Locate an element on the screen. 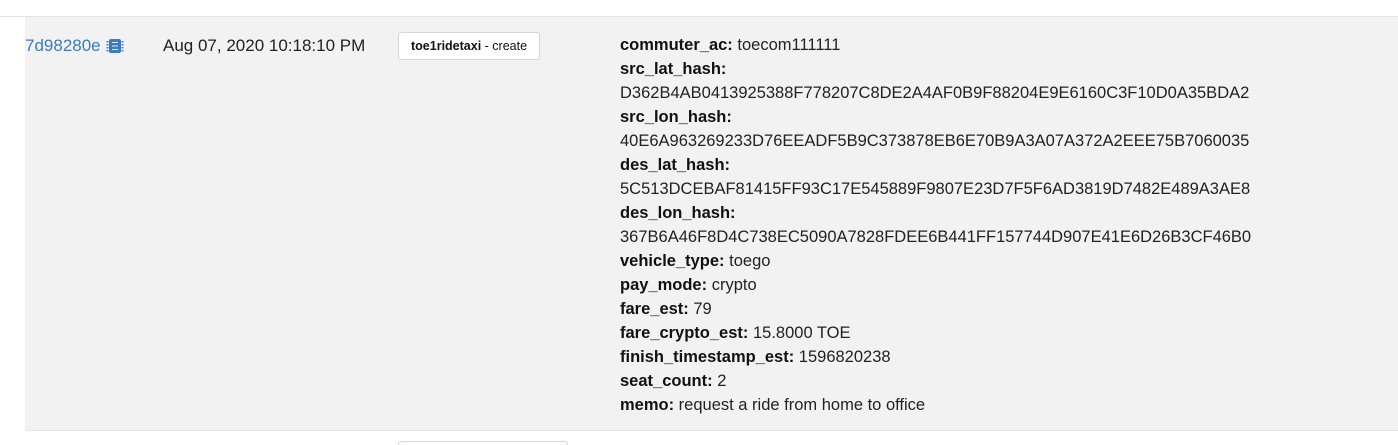 The image size is (1398, 445). field-key: src_lon_hash: is located at coordinates (676, 117).